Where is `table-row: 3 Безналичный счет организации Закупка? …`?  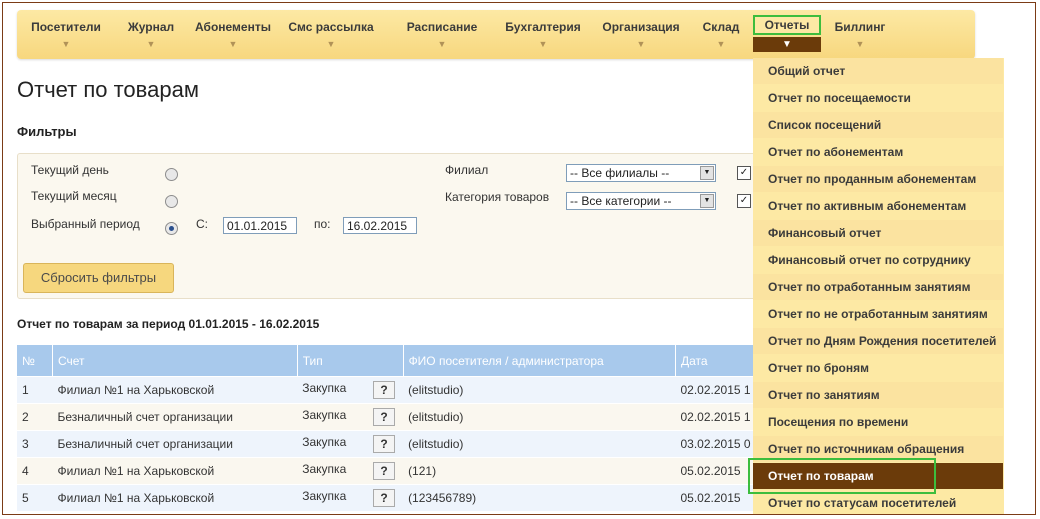 table-row: 3 Безналичный счет организации Закупка? … is located at coordinates (387, 444).